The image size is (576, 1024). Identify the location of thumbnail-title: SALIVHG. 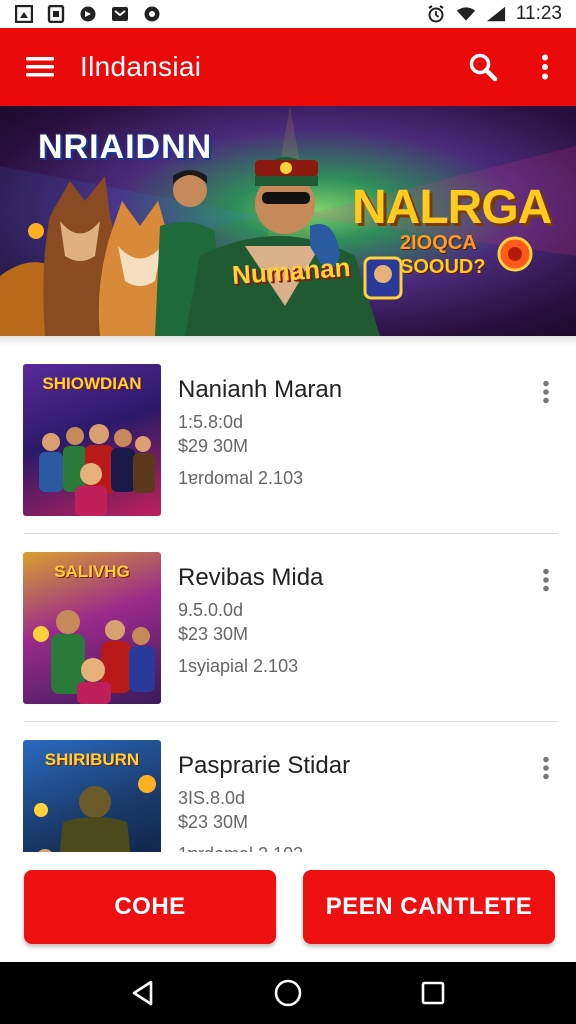
(92, 571).